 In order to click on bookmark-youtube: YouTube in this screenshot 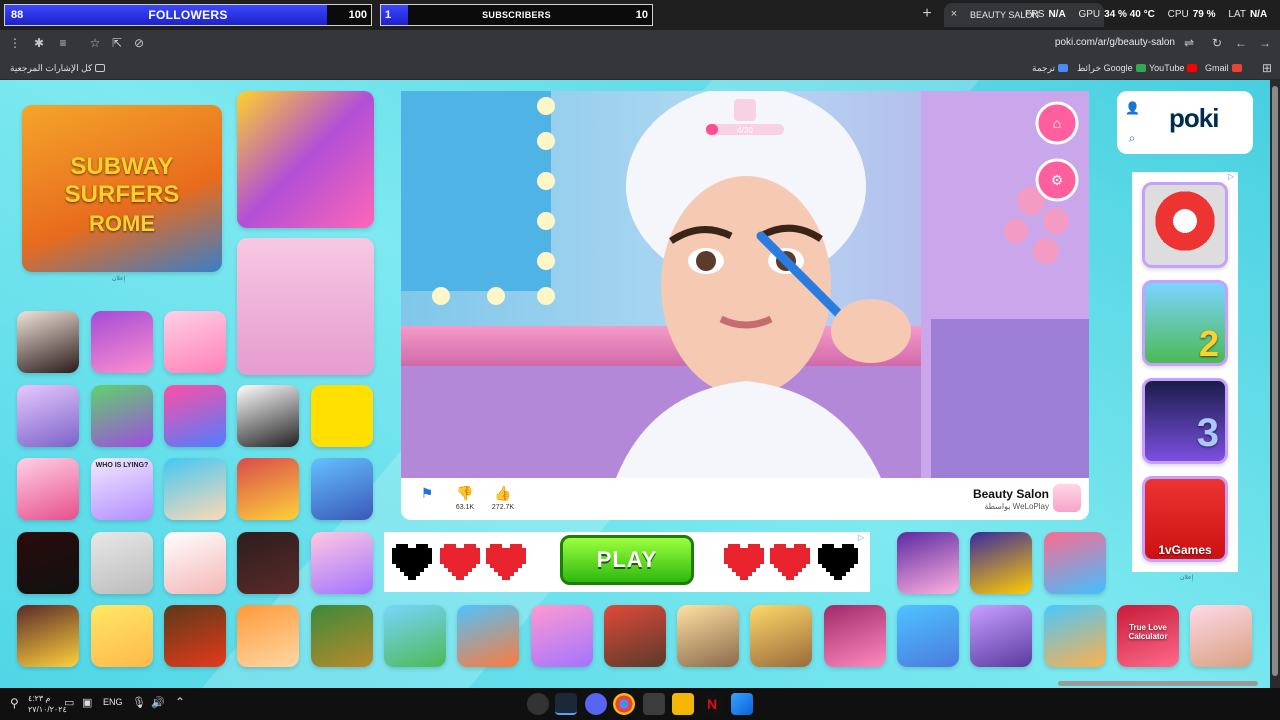, I will do `click(1174, 68)`.